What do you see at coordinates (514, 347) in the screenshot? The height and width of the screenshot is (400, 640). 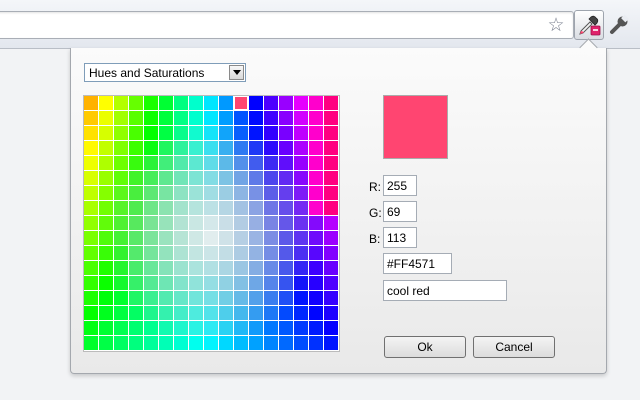 I see `cancel-button: Cancel` at bounding box center [514, 347].